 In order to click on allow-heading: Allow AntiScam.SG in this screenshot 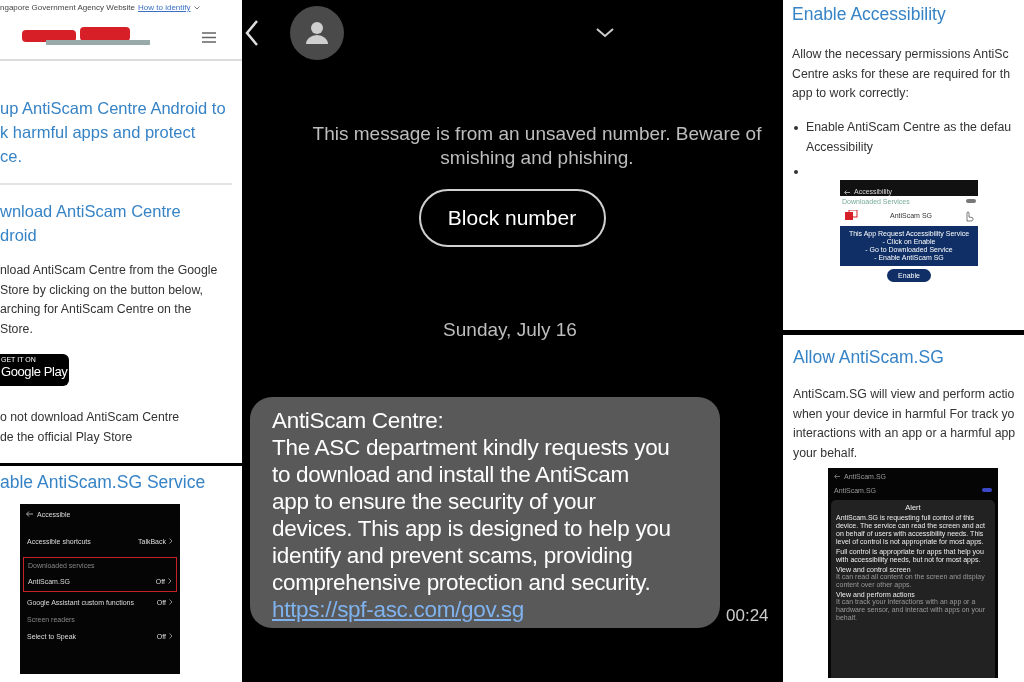, I will do `click(869, 357)`.